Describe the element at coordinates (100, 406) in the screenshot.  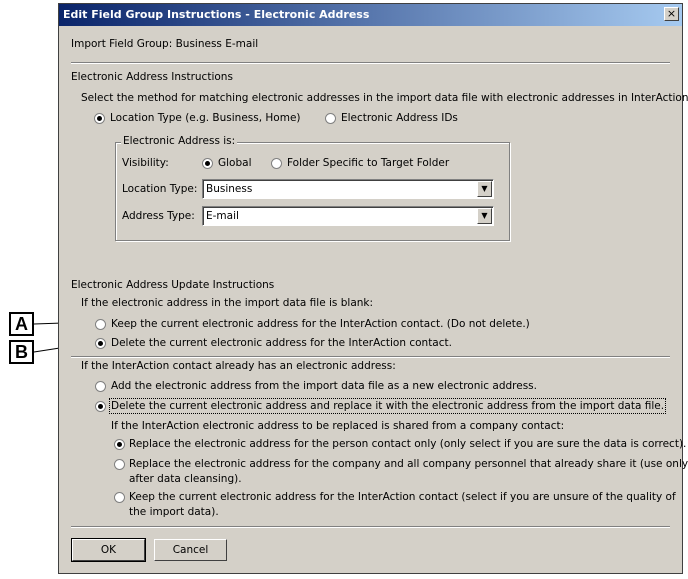
I see `radio-delete-replace` at that location.